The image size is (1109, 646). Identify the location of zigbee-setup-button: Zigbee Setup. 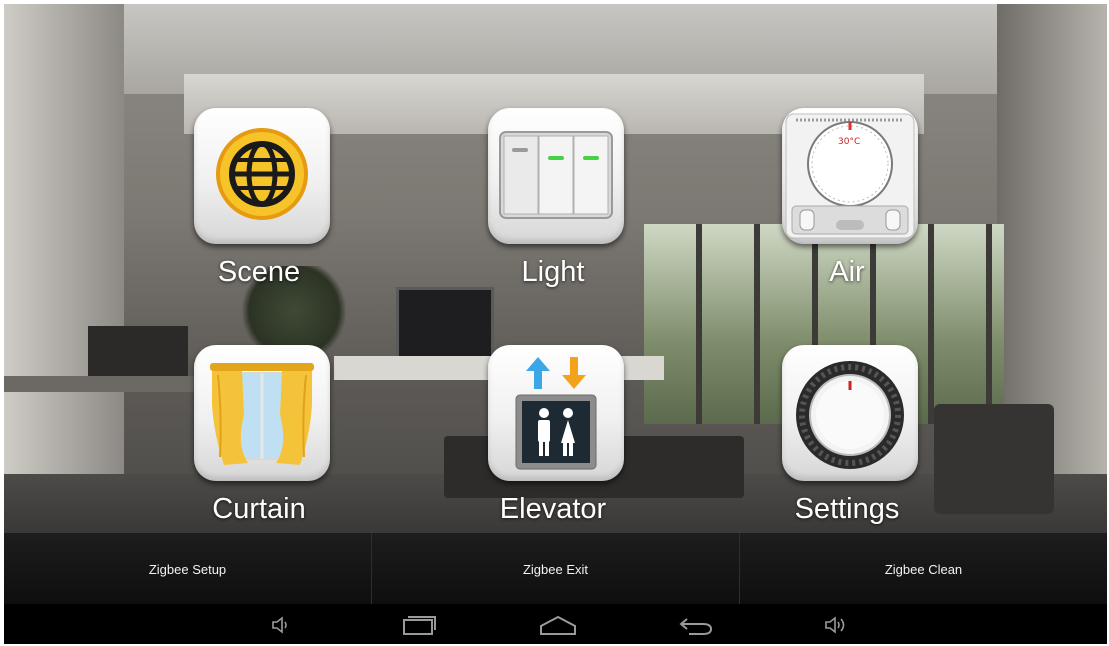
(188, 569).